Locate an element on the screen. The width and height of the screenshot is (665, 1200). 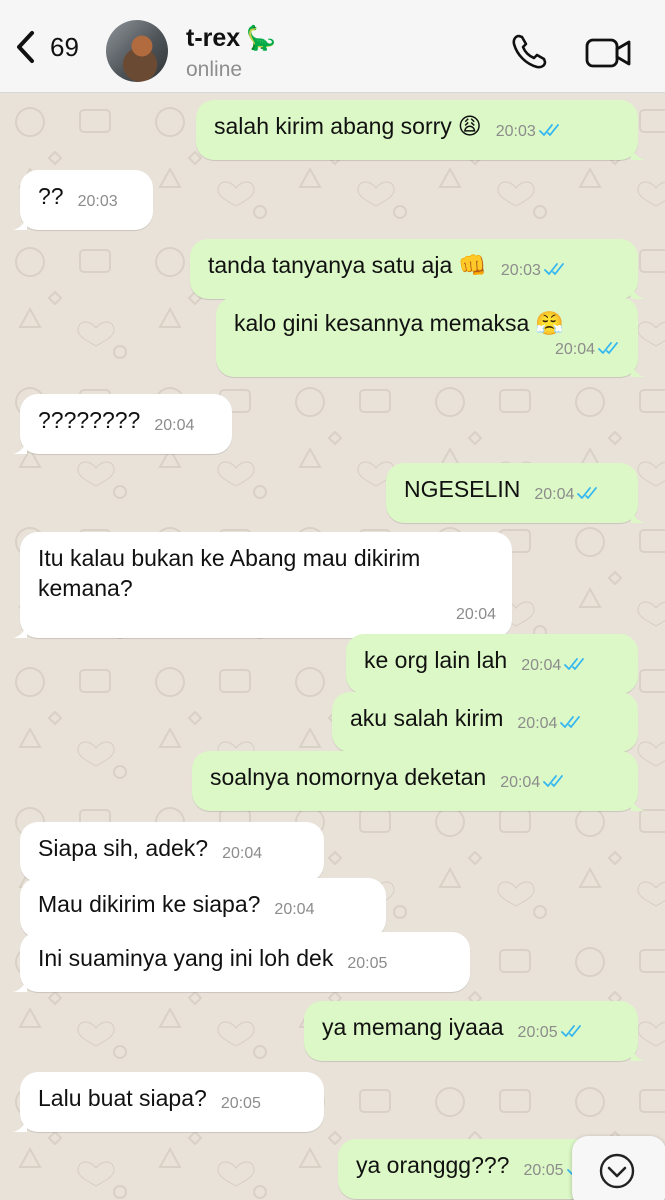
message-bubble: aku salah kirim 20:04 is located at coordinates (485, 722).